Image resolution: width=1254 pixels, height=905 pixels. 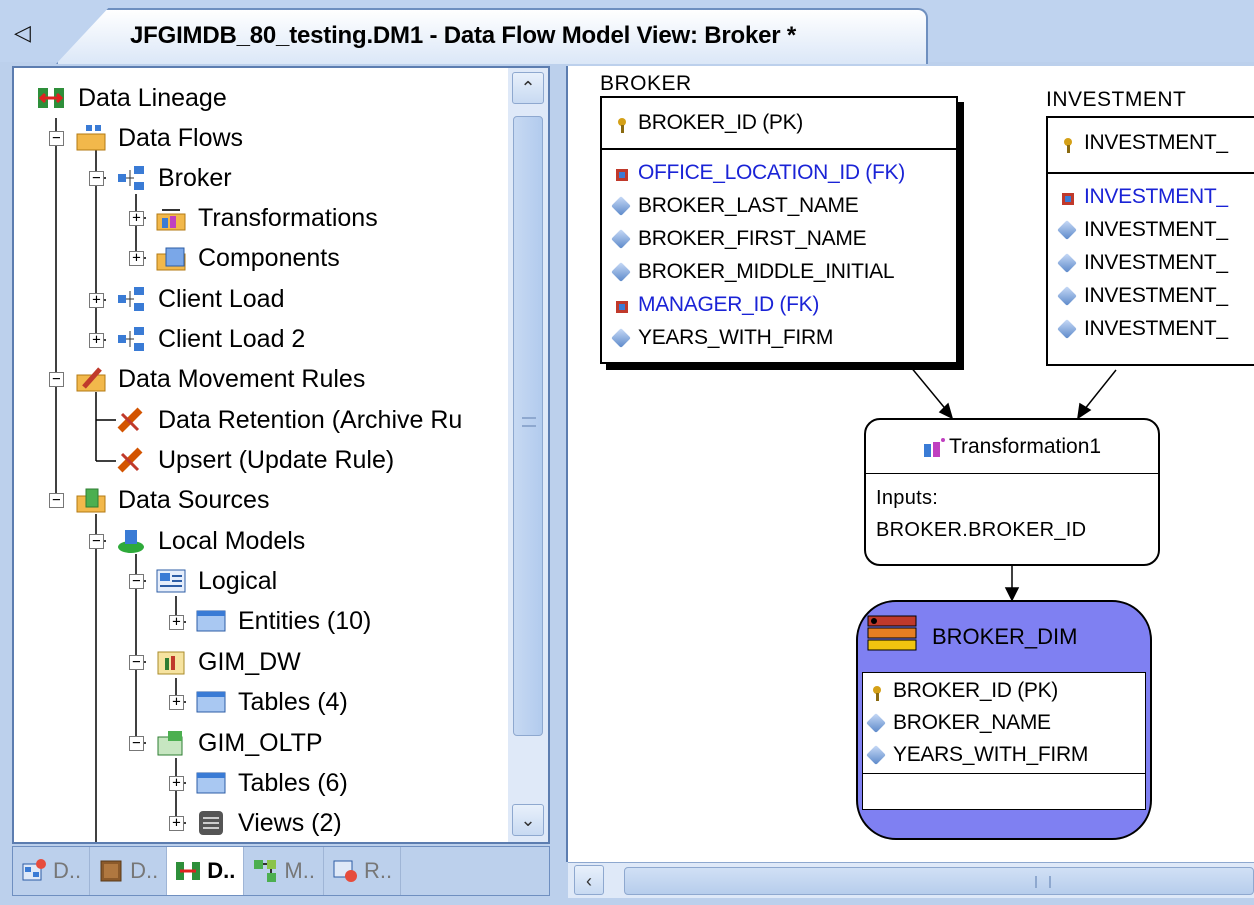 I want to click on broker-entity-title: BROKER, so click(x=646, y=83).